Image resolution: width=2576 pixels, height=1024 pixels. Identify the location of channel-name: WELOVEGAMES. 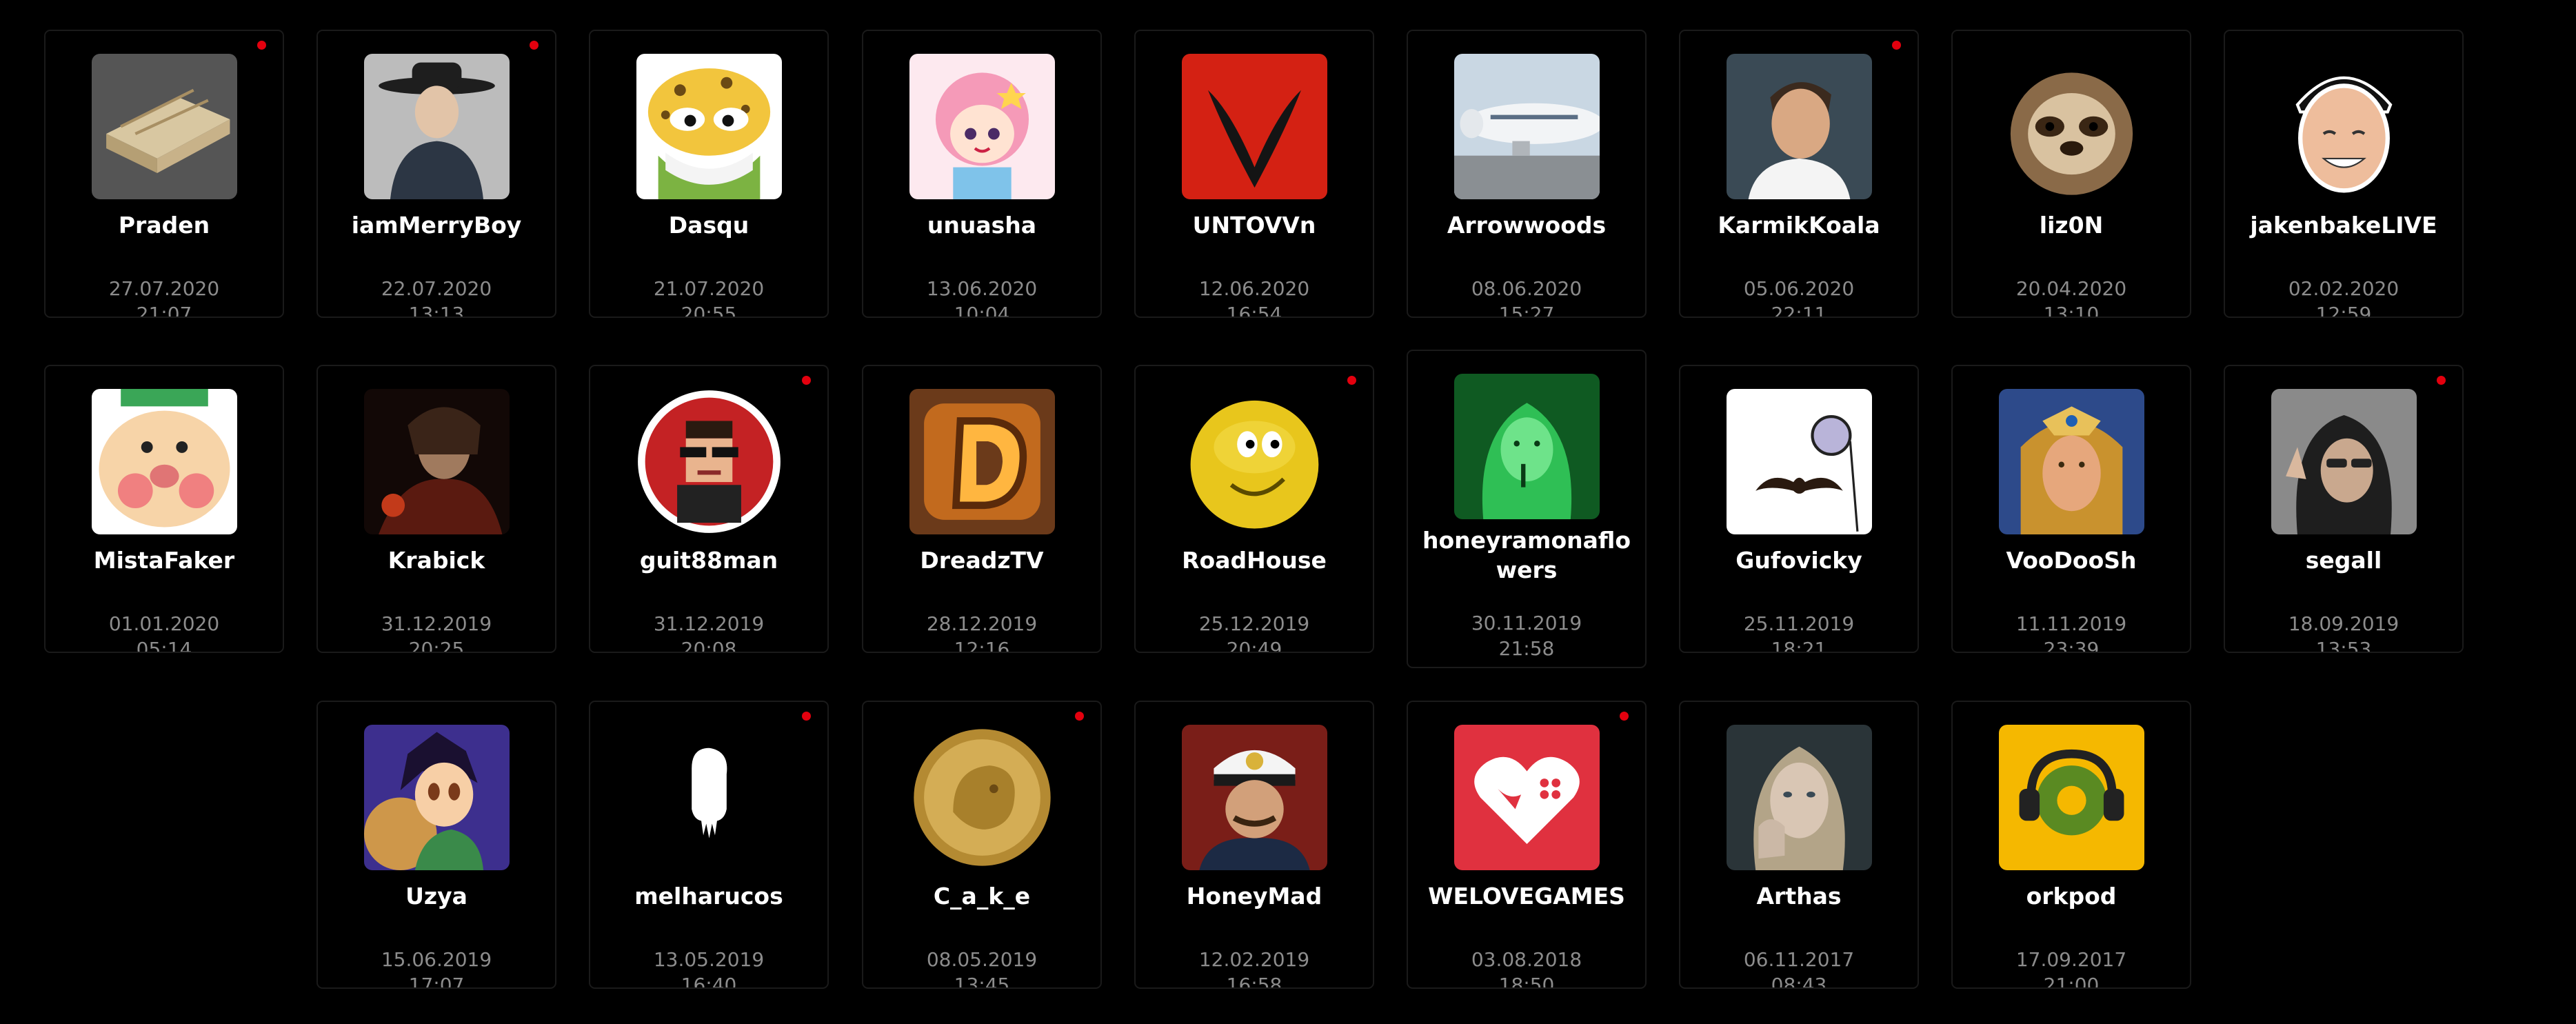
(1526, 896).